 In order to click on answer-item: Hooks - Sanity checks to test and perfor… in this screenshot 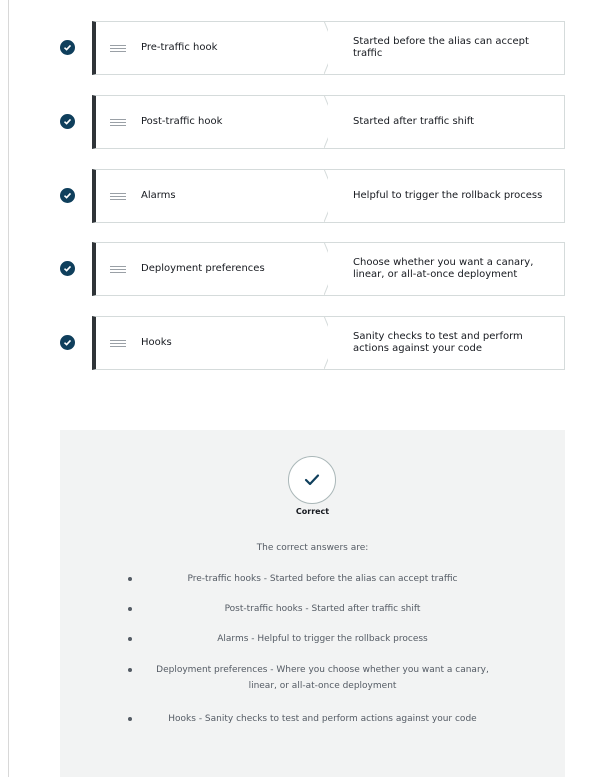, I will do `click(322, 719)`.